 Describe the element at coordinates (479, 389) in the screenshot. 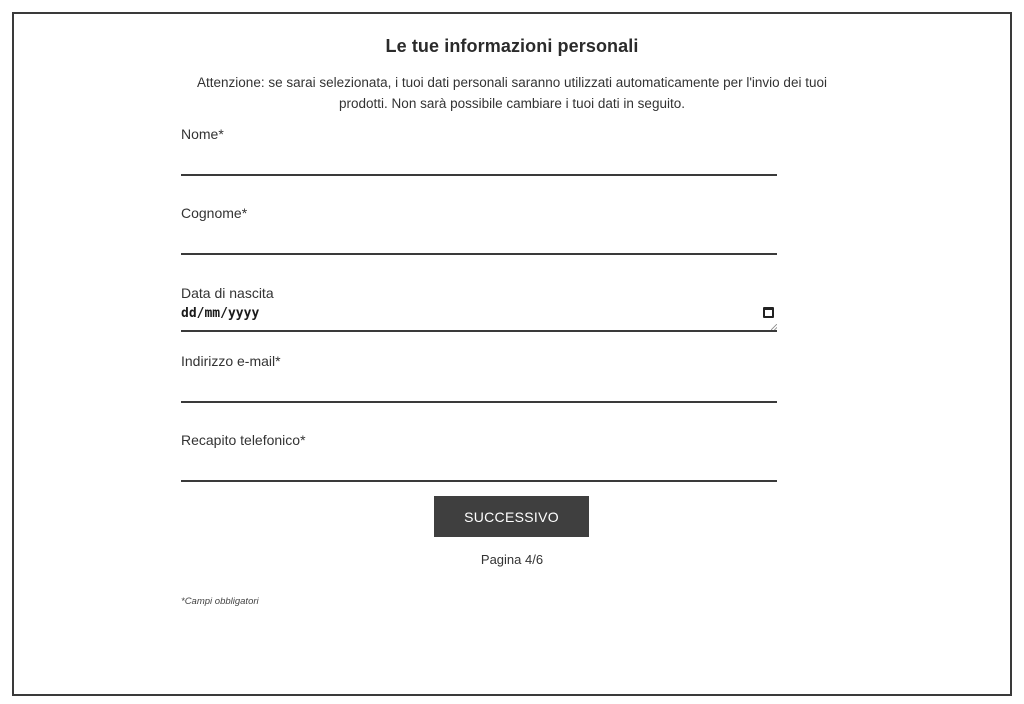

I see `email-input` at that location.